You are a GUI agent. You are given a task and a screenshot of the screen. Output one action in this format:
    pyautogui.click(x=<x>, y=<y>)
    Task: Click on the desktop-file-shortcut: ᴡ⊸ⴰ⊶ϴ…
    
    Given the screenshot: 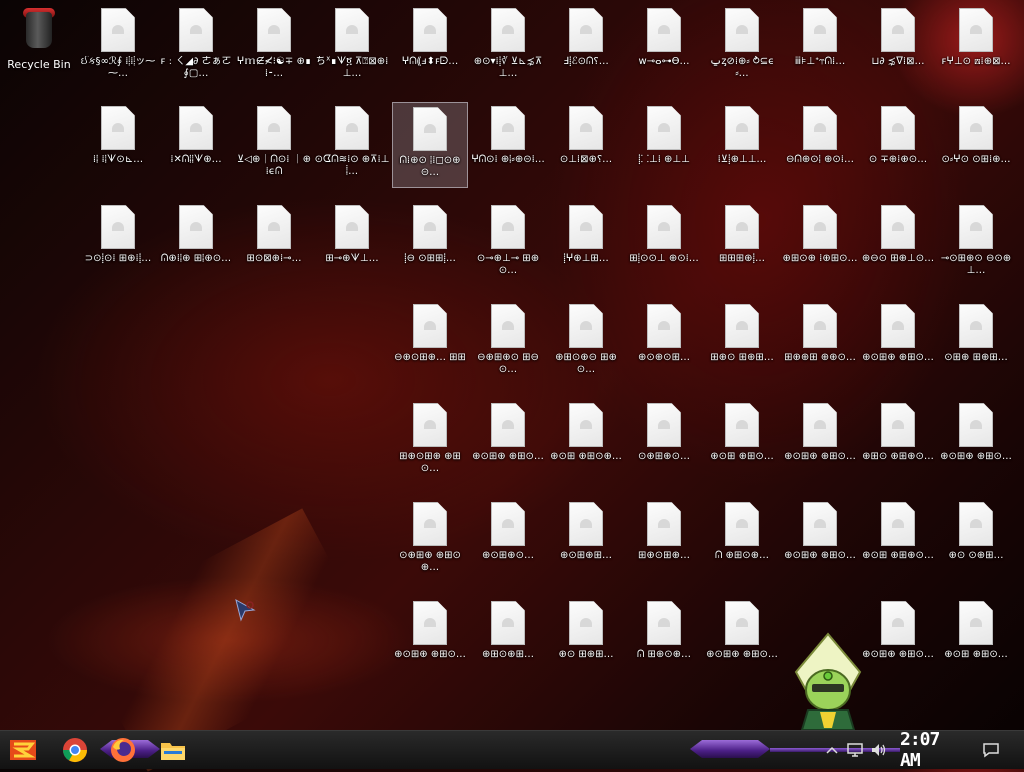 What is the action you would take?
    pyautogui.click(x=664, y=47)
    